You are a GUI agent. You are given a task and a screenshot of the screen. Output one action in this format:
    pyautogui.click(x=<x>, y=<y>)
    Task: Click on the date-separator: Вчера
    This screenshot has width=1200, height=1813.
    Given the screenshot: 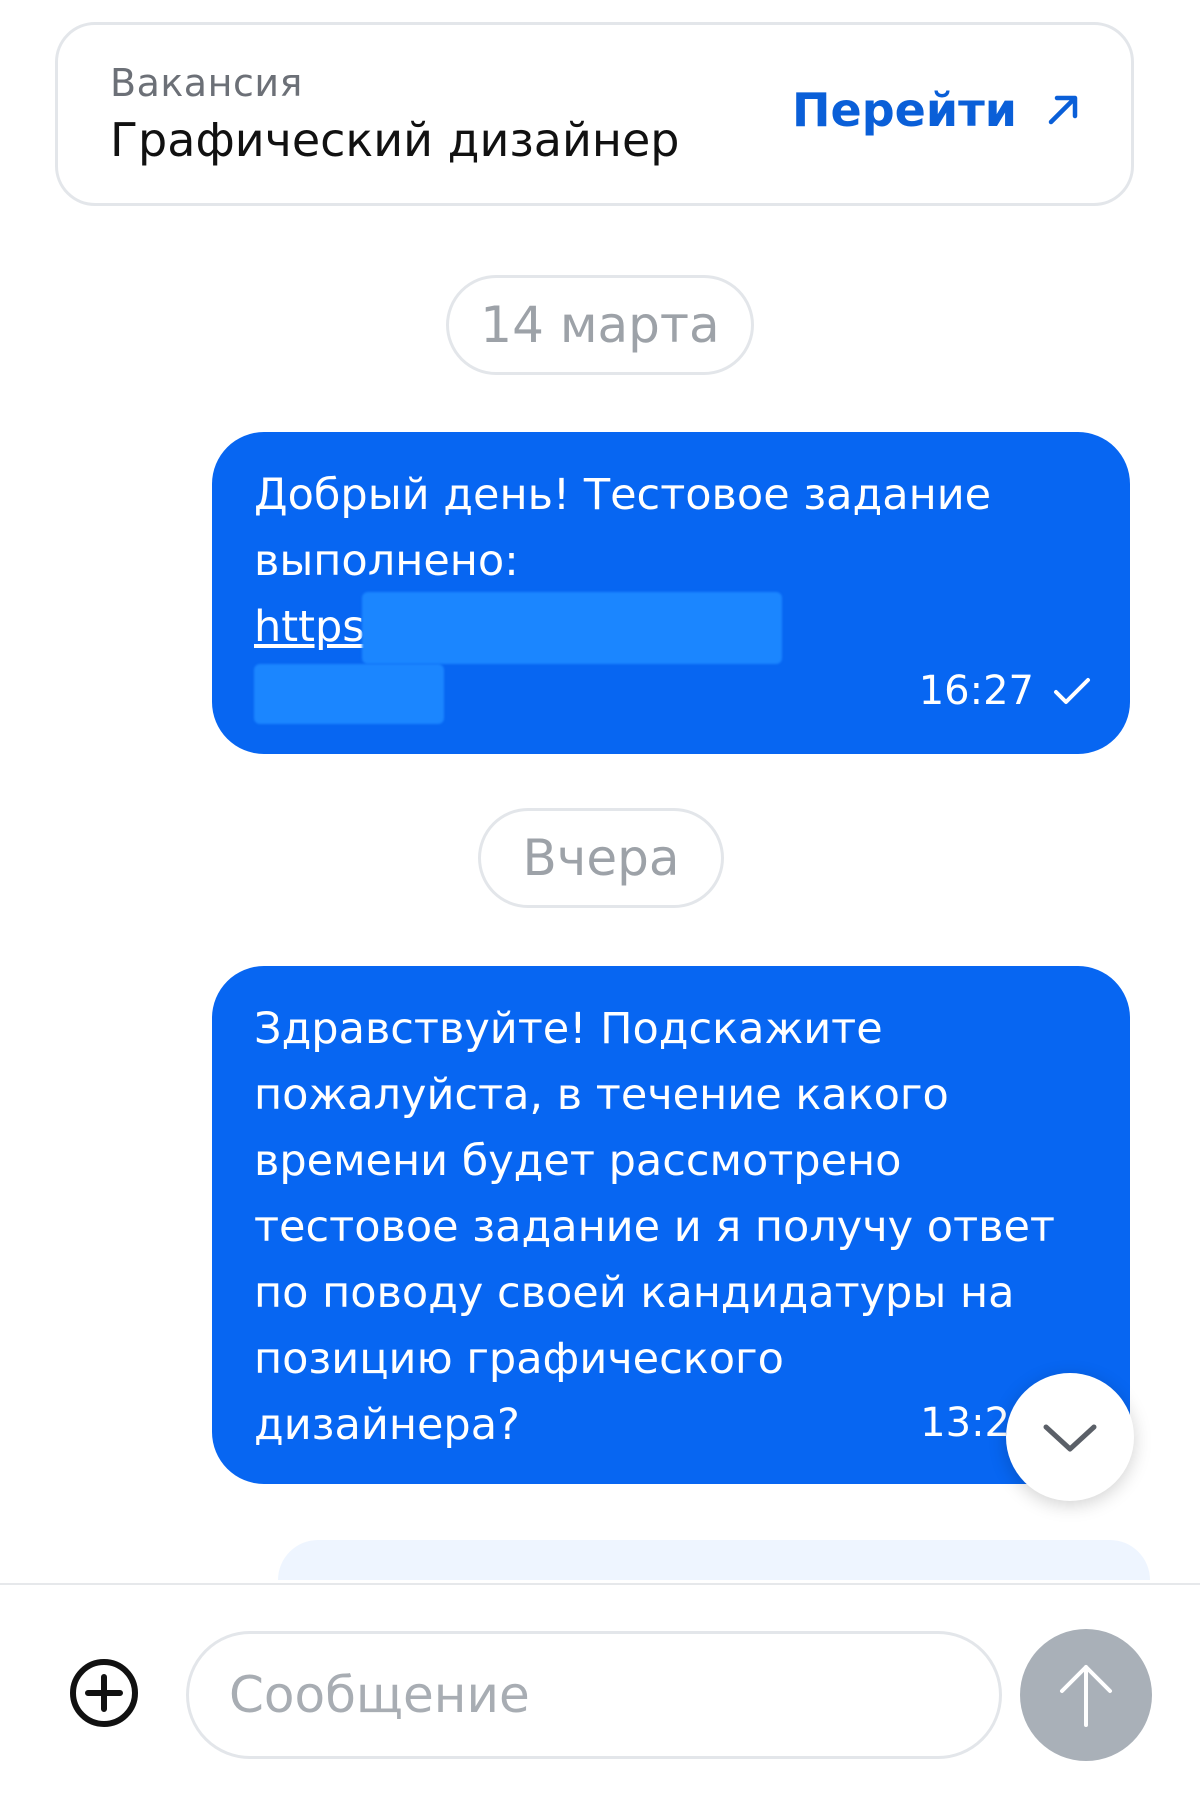 What is the action you would take?
    pyautogui.click(x=601, y=858)
    